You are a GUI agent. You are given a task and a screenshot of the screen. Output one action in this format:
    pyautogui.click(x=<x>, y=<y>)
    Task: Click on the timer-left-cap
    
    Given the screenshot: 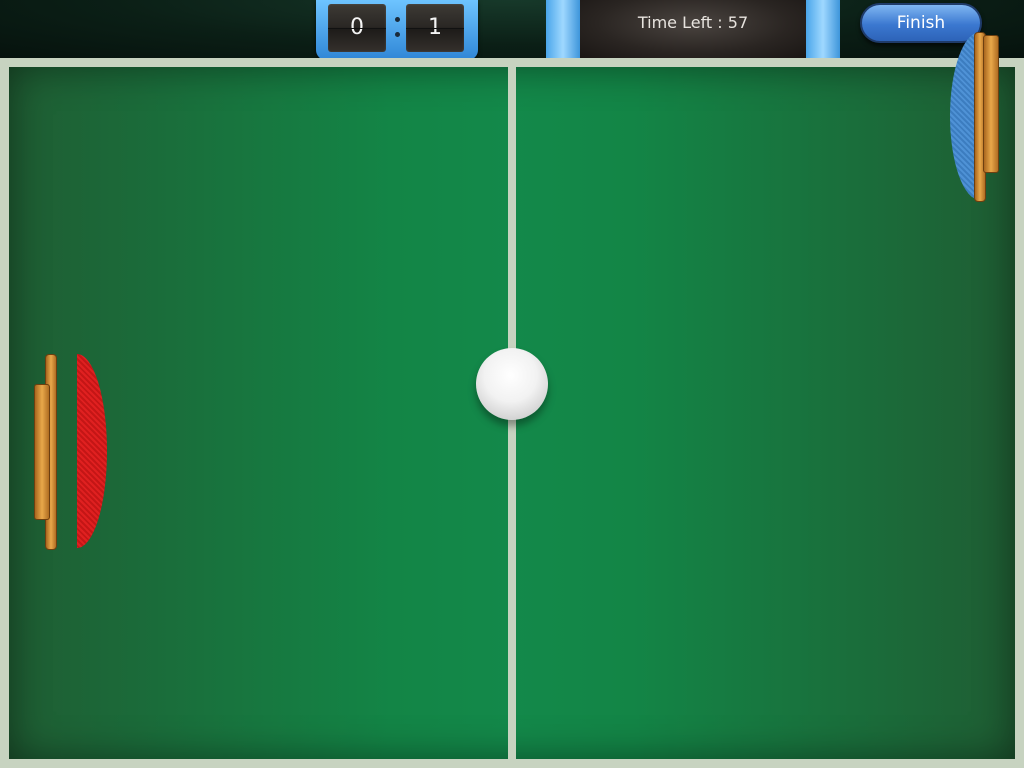 What is the action you would take?
    pyautogui.click(x=563, y=29)
    